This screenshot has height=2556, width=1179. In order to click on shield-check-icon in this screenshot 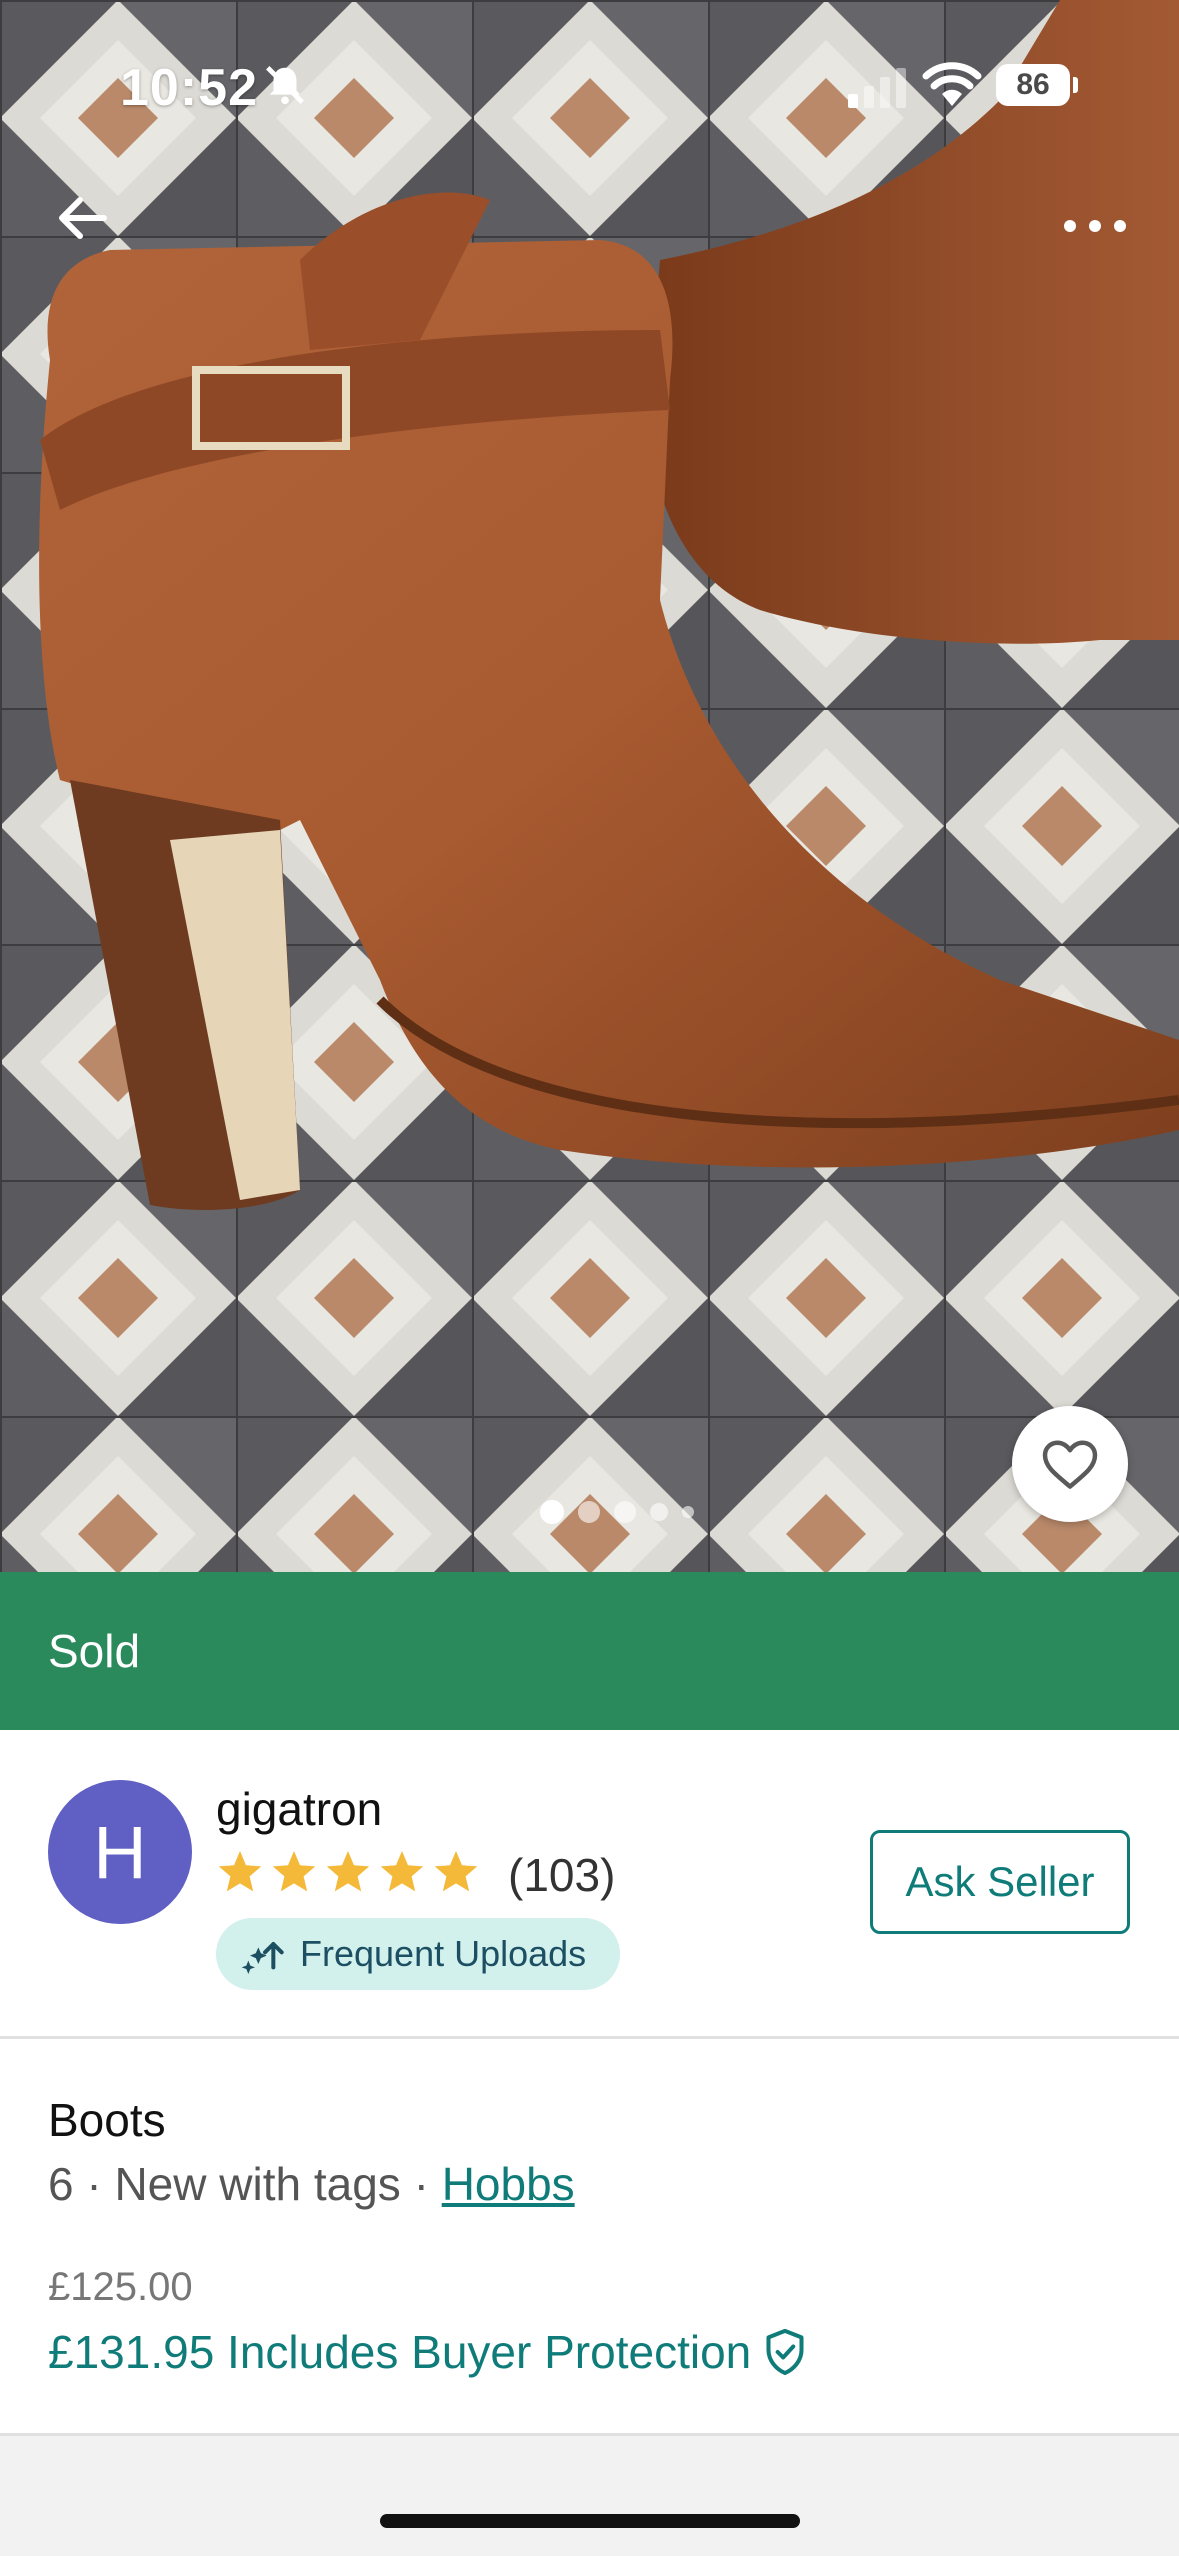, I will do `click(785, 2352)`.